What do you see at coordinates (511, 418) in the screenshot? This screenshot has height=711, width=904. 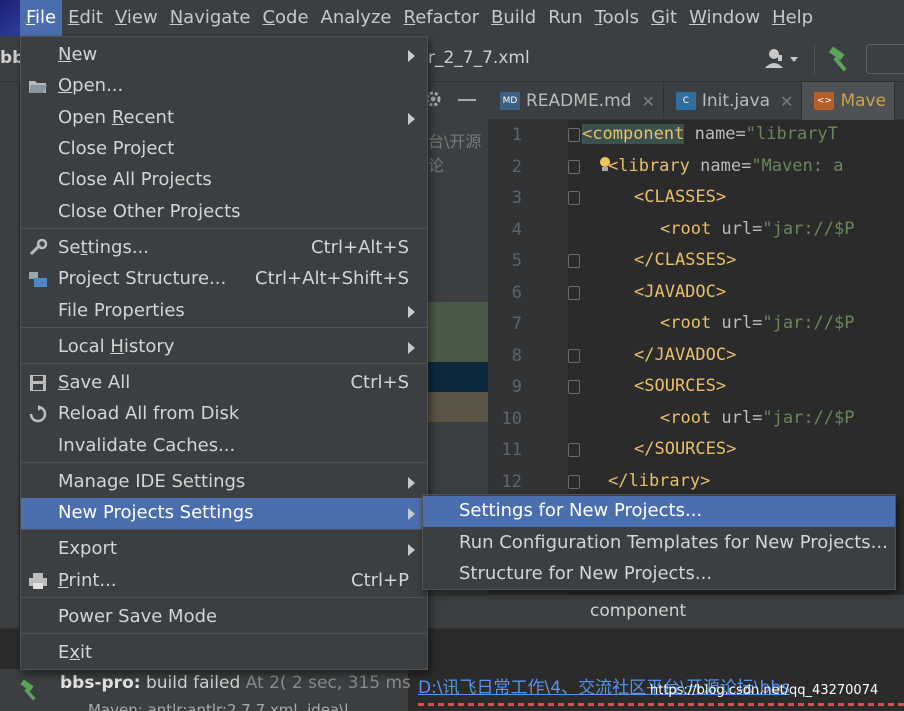 I see `line-number: 10` at bounding box center [511, 418].